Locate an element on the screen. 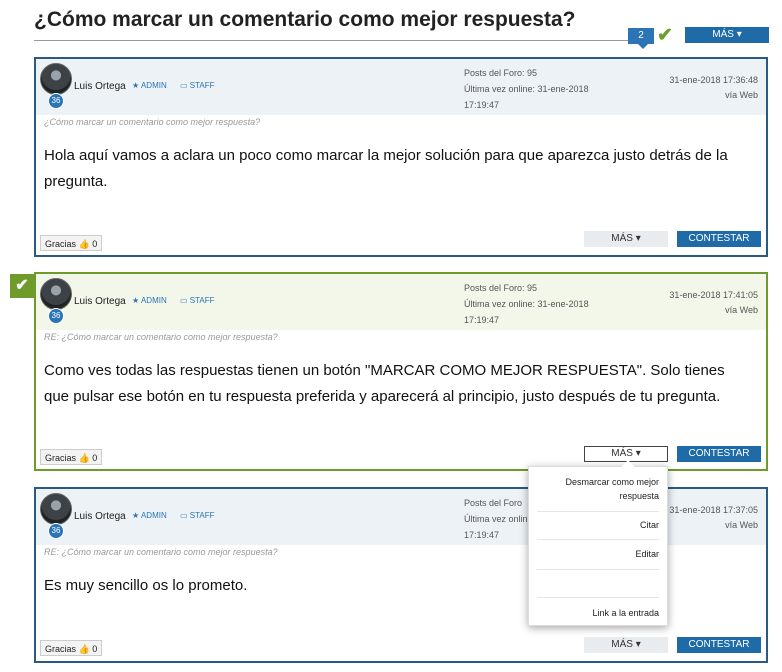  author-meta: Posts del Foro Última vez onlin 17:19:47 is located at coordinates (496, 519).